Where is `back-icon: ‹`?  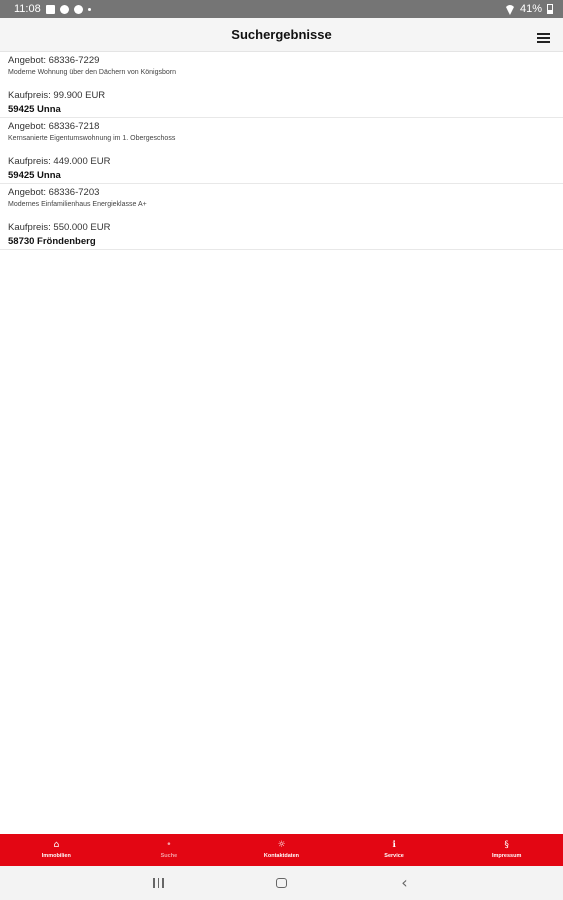
back-icon: ‹ is located at coordinates (404, 882).